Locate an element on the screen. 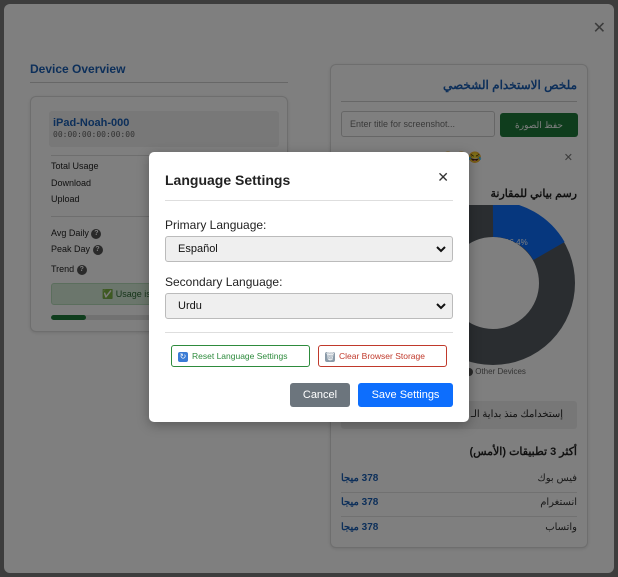 This screenshot has width=618, height=577. reset-language-button: ↻ Reset Language Settings is located at coordinates (240, 356).